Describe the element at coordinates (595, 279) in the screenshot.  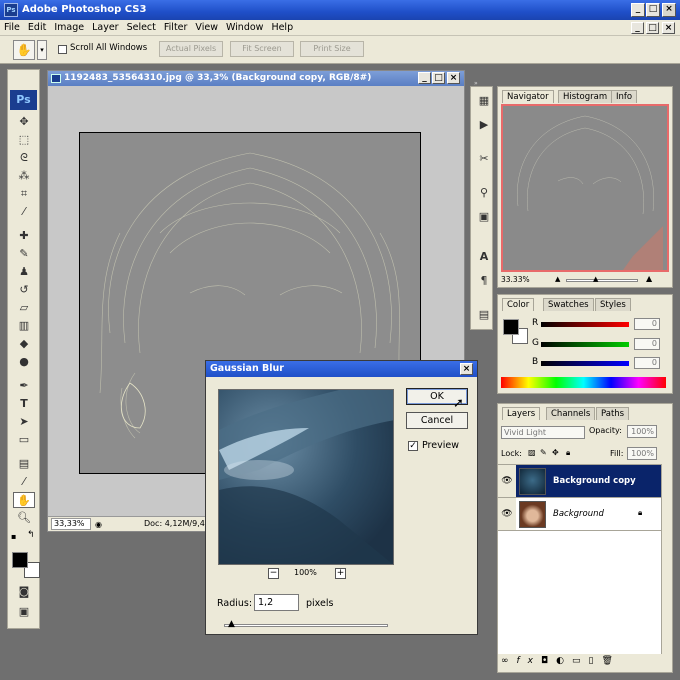
I see `navigator-slider-thumb: ▲` at that location.